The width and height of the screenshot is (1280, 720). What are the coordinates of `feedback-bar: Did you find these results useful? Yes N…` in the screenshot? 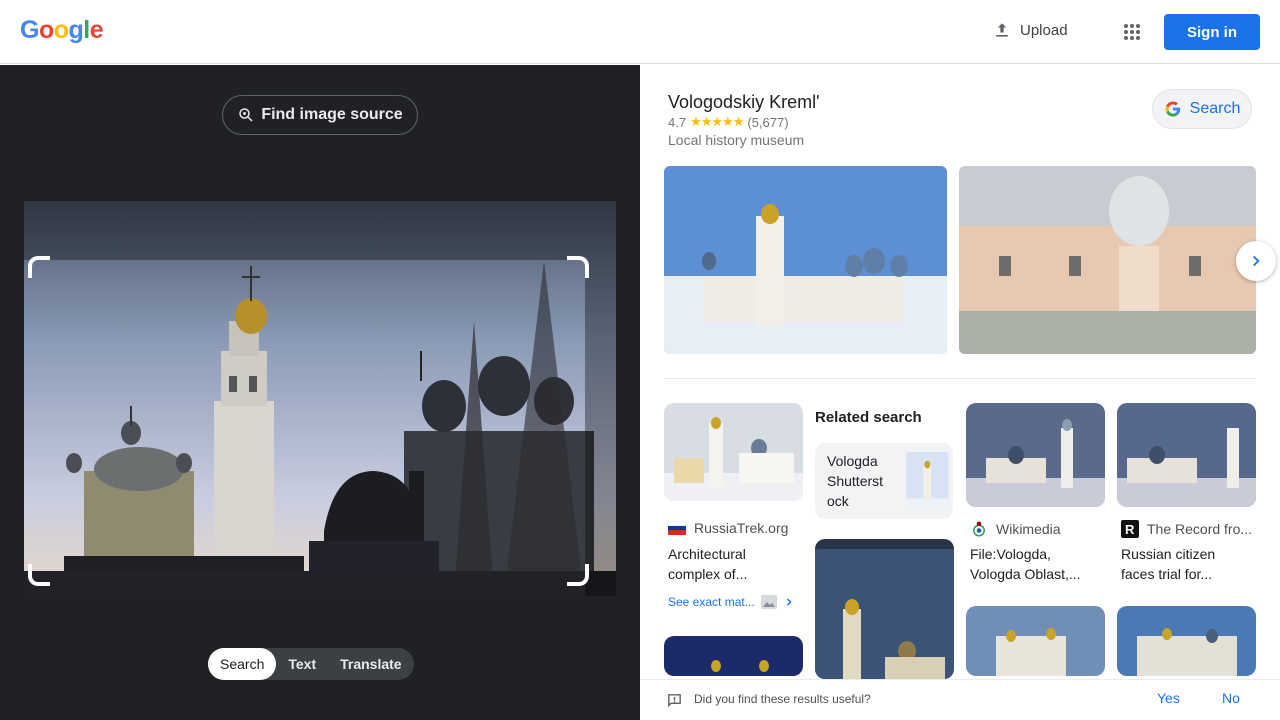 It's located at (960, 699).